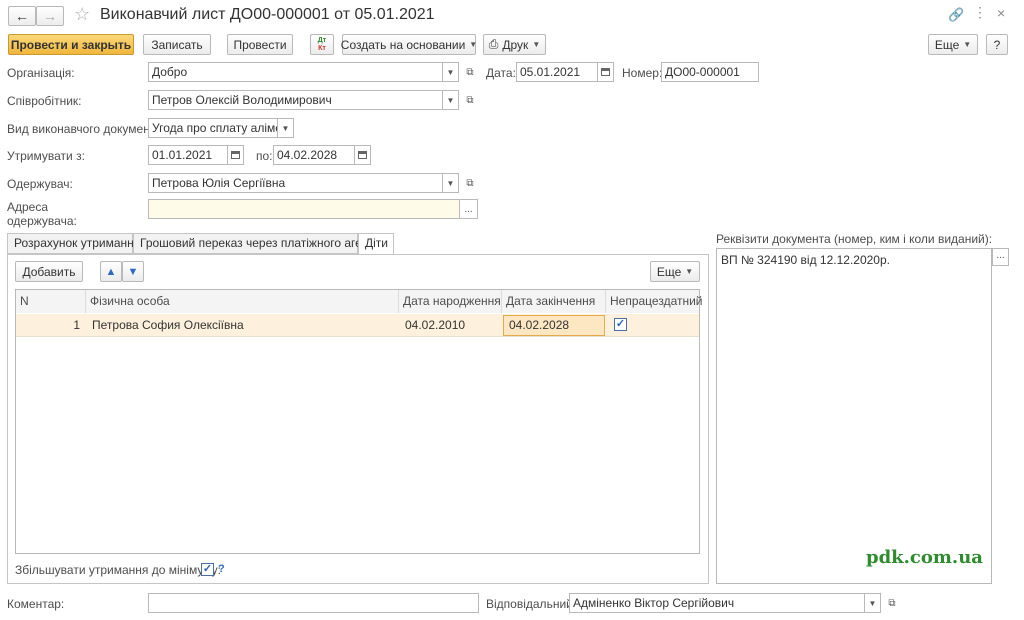  Describe the element at coordinates (168, 325) in the screenshot. I see `row-person: Петрова София Олексіївна` at that location.